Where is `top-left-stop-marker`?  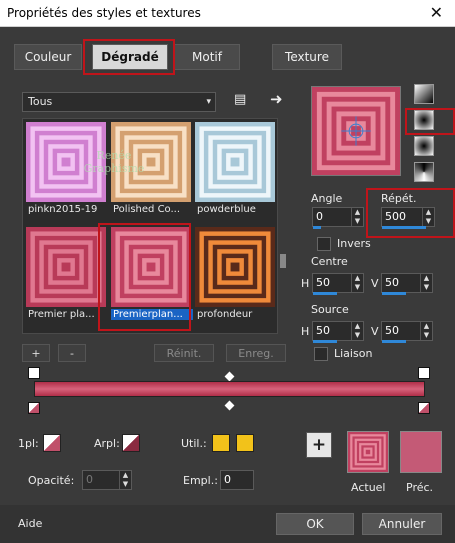 top-left-stop-marker is located at coordinates (34, 373).